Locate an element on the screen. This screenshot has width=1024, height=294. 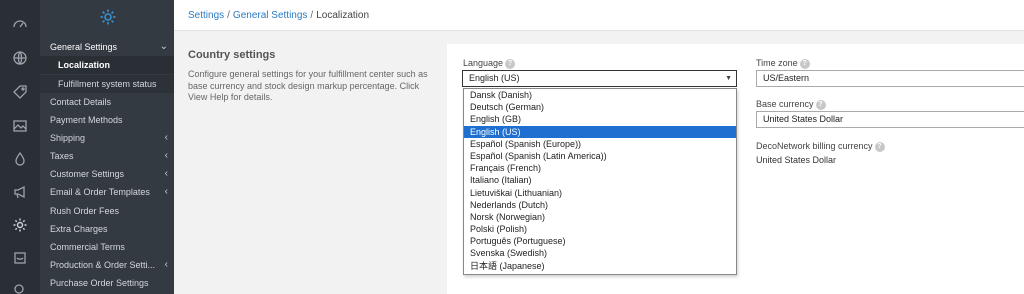
sidebar-item-general-settings: General Settings ⌄ is located at coordinates (107, 47).